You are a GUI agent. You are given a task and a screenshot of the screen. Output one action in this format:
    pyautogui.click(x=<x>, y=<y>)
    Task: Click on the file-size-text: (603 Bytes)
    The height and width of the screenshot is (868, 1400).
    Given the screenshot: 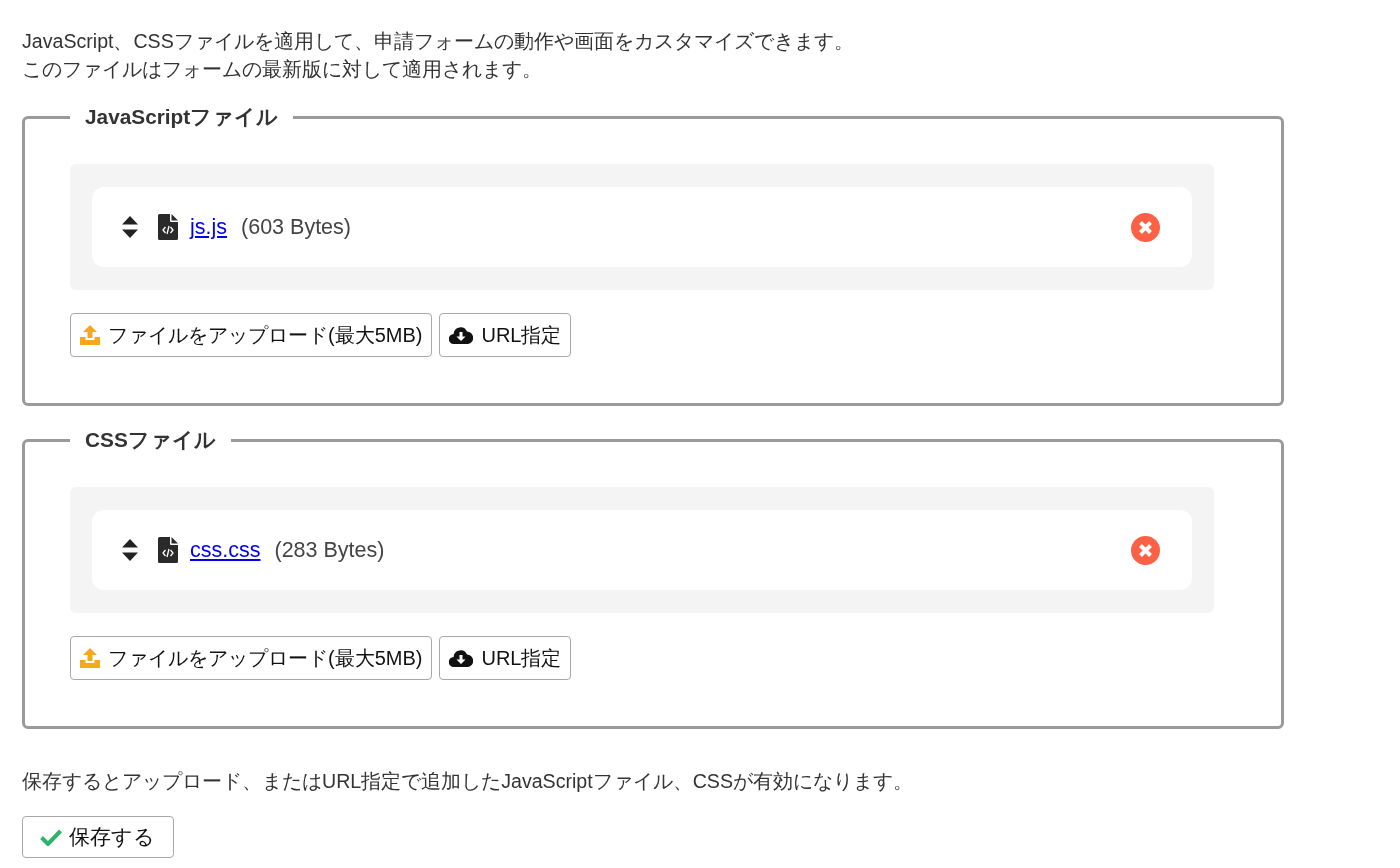 What is the action you would take?
    pyautogui.click(x=296, y=227)
    